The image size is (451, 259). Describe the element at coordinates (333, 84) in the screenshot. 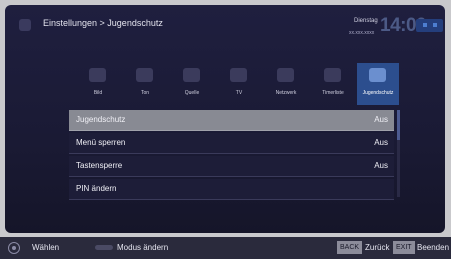

I see `tab-timerliste: Timerliste` at that location.